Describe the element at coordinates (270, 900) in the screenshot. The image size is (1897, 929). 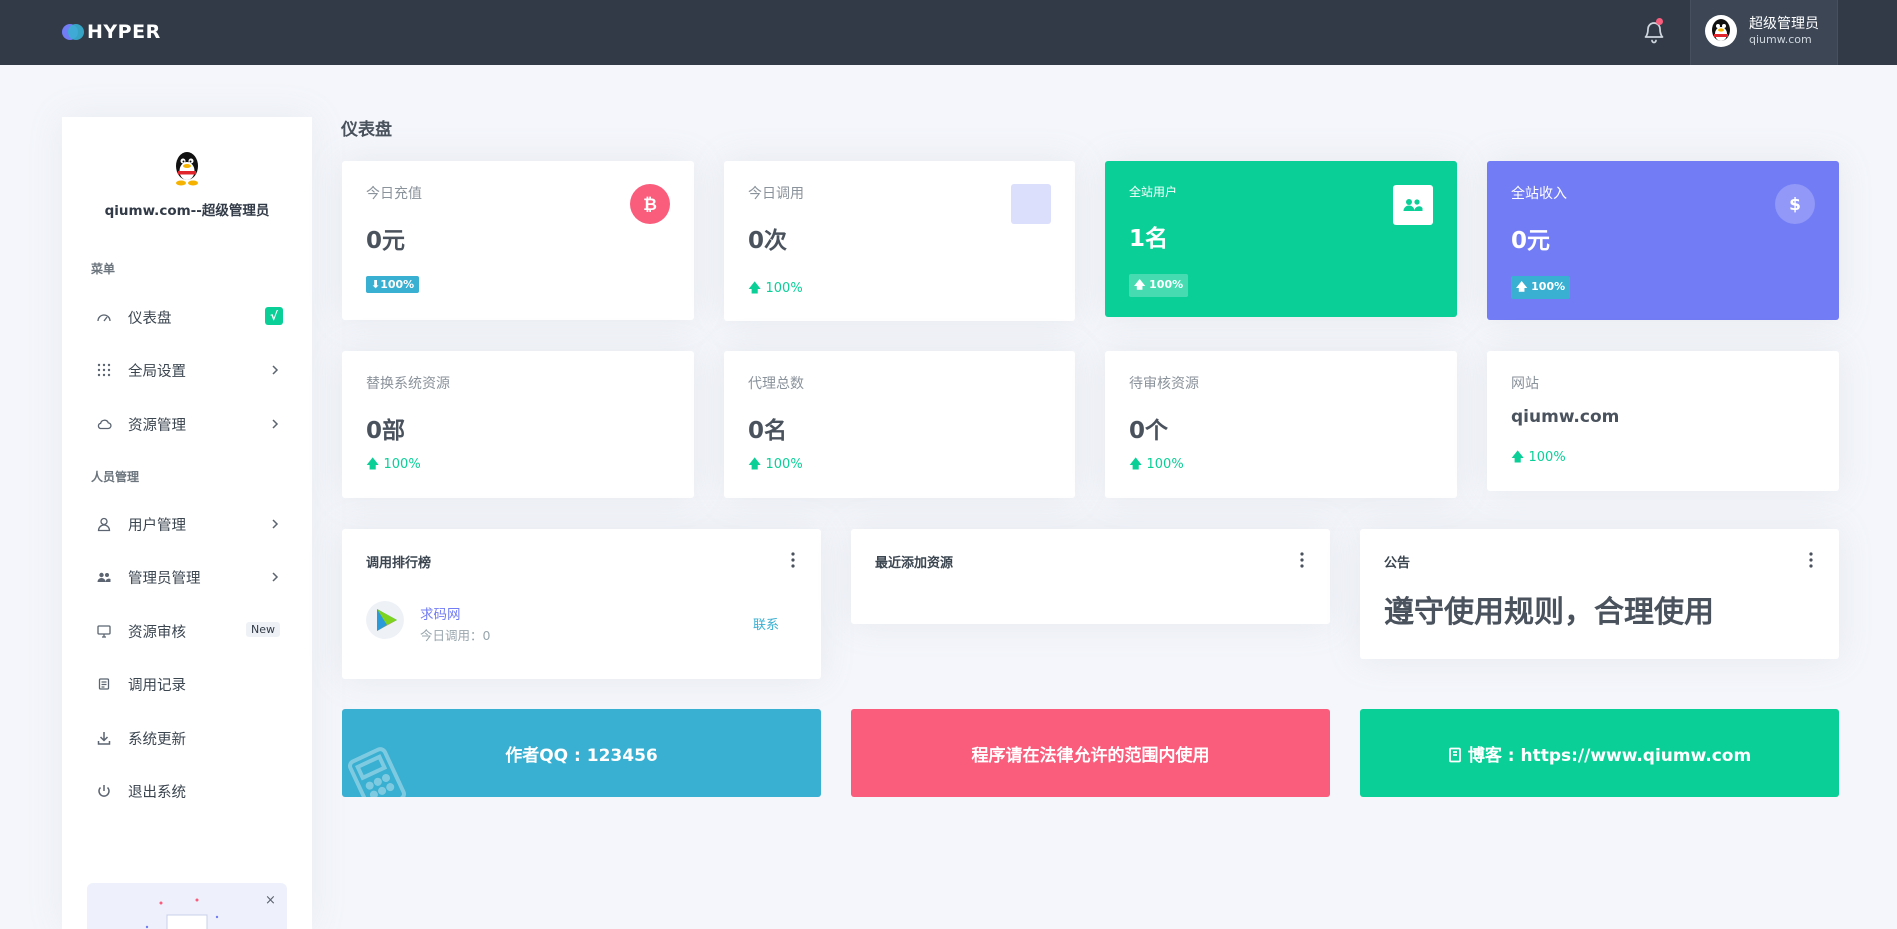
I see `close-icon: ×` at that location.